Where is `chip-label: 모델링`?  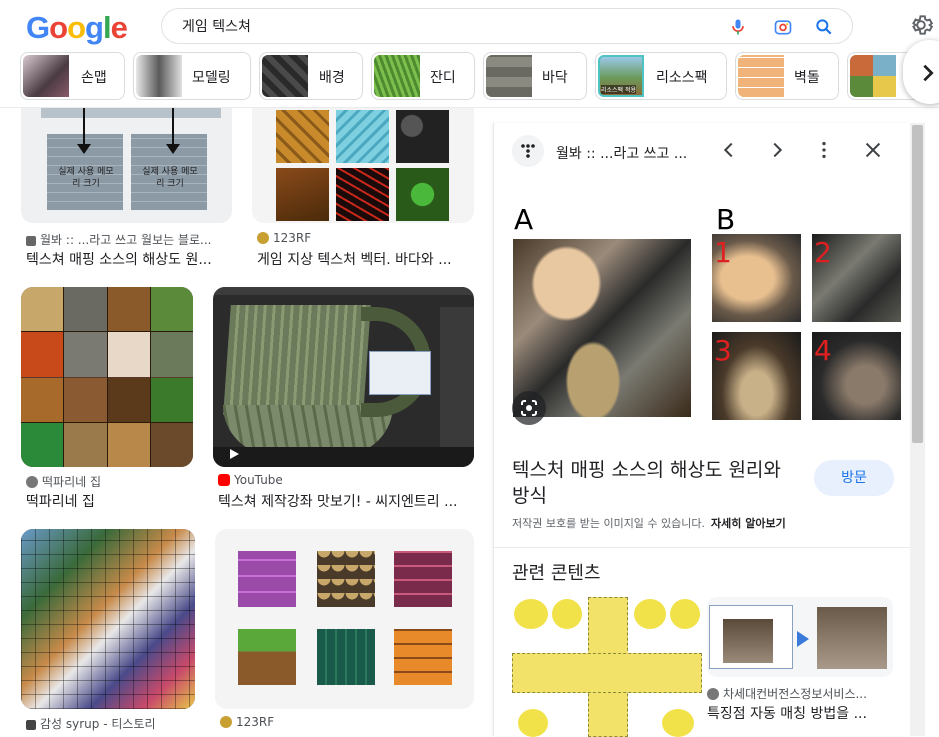 chip-label: 모델링 is located at coordinates (211, 78).